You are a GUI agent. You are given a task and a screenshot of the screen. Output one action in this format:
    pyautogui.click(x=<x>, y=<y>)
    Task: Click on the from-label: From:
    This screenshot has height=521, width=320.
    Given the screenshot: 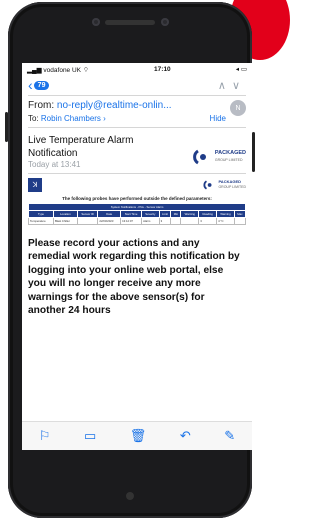 What is the action you would take?
    pyautogui.click(x=41, y=105)
    